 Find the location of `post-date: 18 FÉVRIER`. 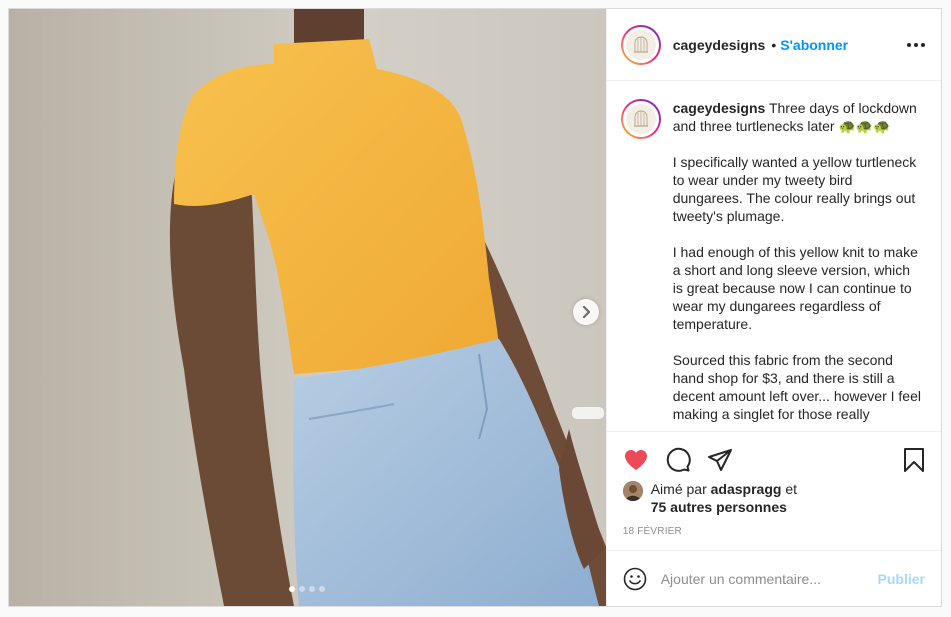

post-date: 18 FÉVRIER is located at coordinates (774, 531).